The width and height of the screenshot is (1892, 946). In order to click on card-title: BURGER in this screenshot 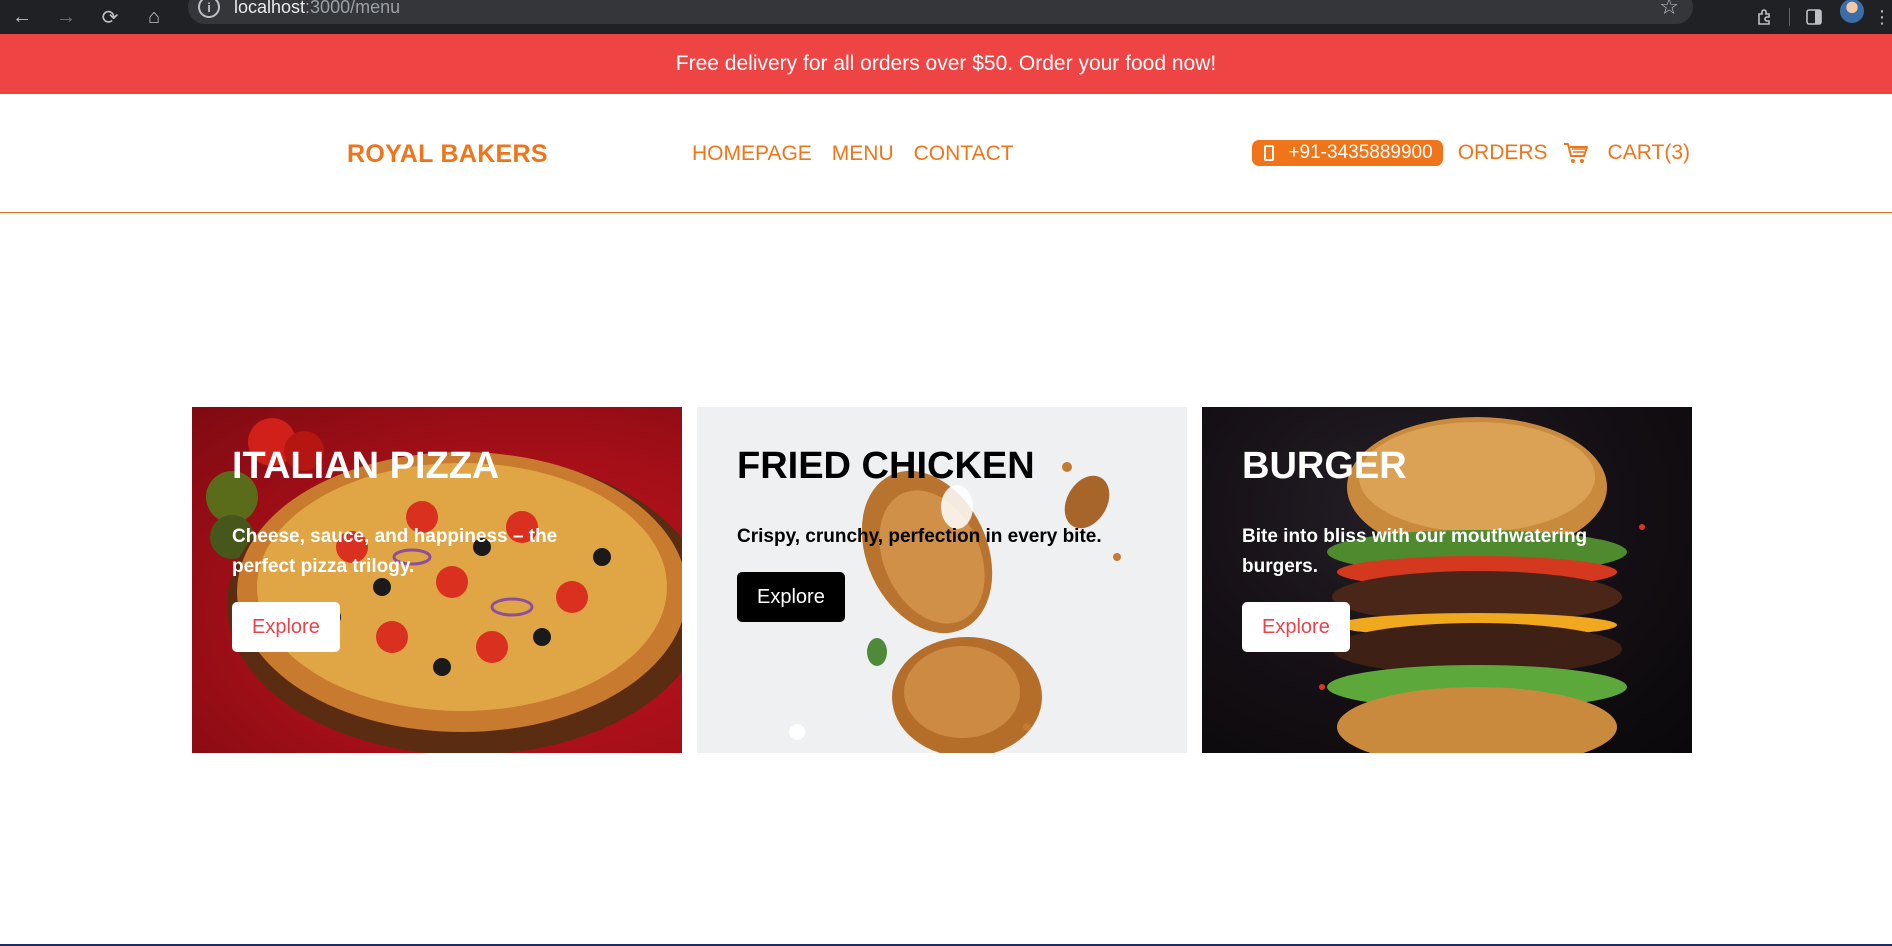, I will do `click(1324, 466)`.